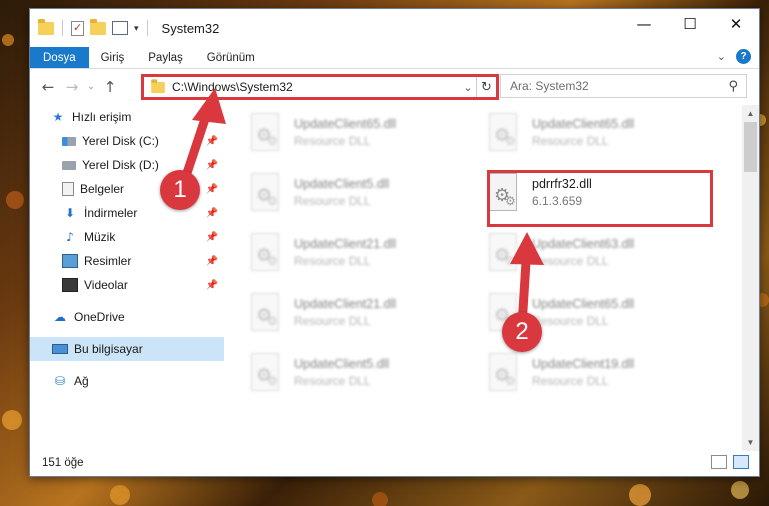 The image size is (769, 506). Describe the element at coordinates (77, 28) in the screenshot. I see `properties-icon` at that location.